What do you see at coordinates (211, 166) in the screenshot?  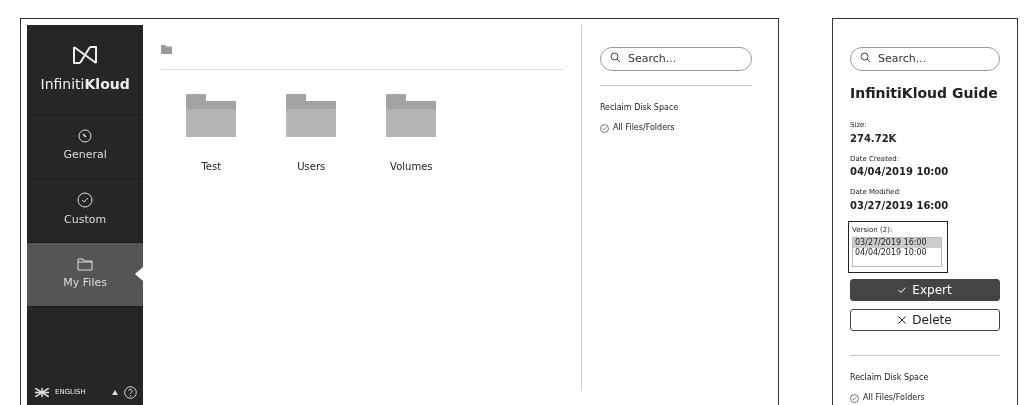 I see `folder-name: Test` at bounding box center [211, 166].